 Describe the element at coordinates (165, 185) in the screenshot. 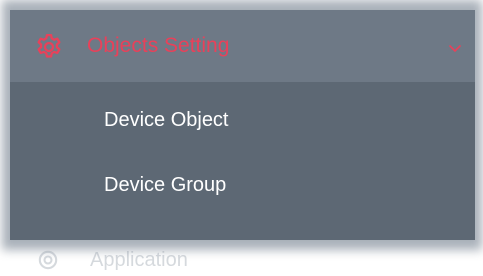

I see `menu-item-label: Device Group` at that location.